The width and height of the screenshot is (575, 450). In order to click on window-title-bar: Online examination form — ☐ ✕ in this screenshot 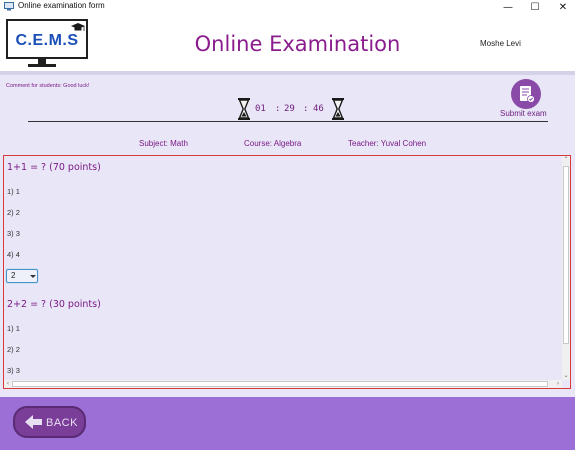, I will do `click(287, 7)`.